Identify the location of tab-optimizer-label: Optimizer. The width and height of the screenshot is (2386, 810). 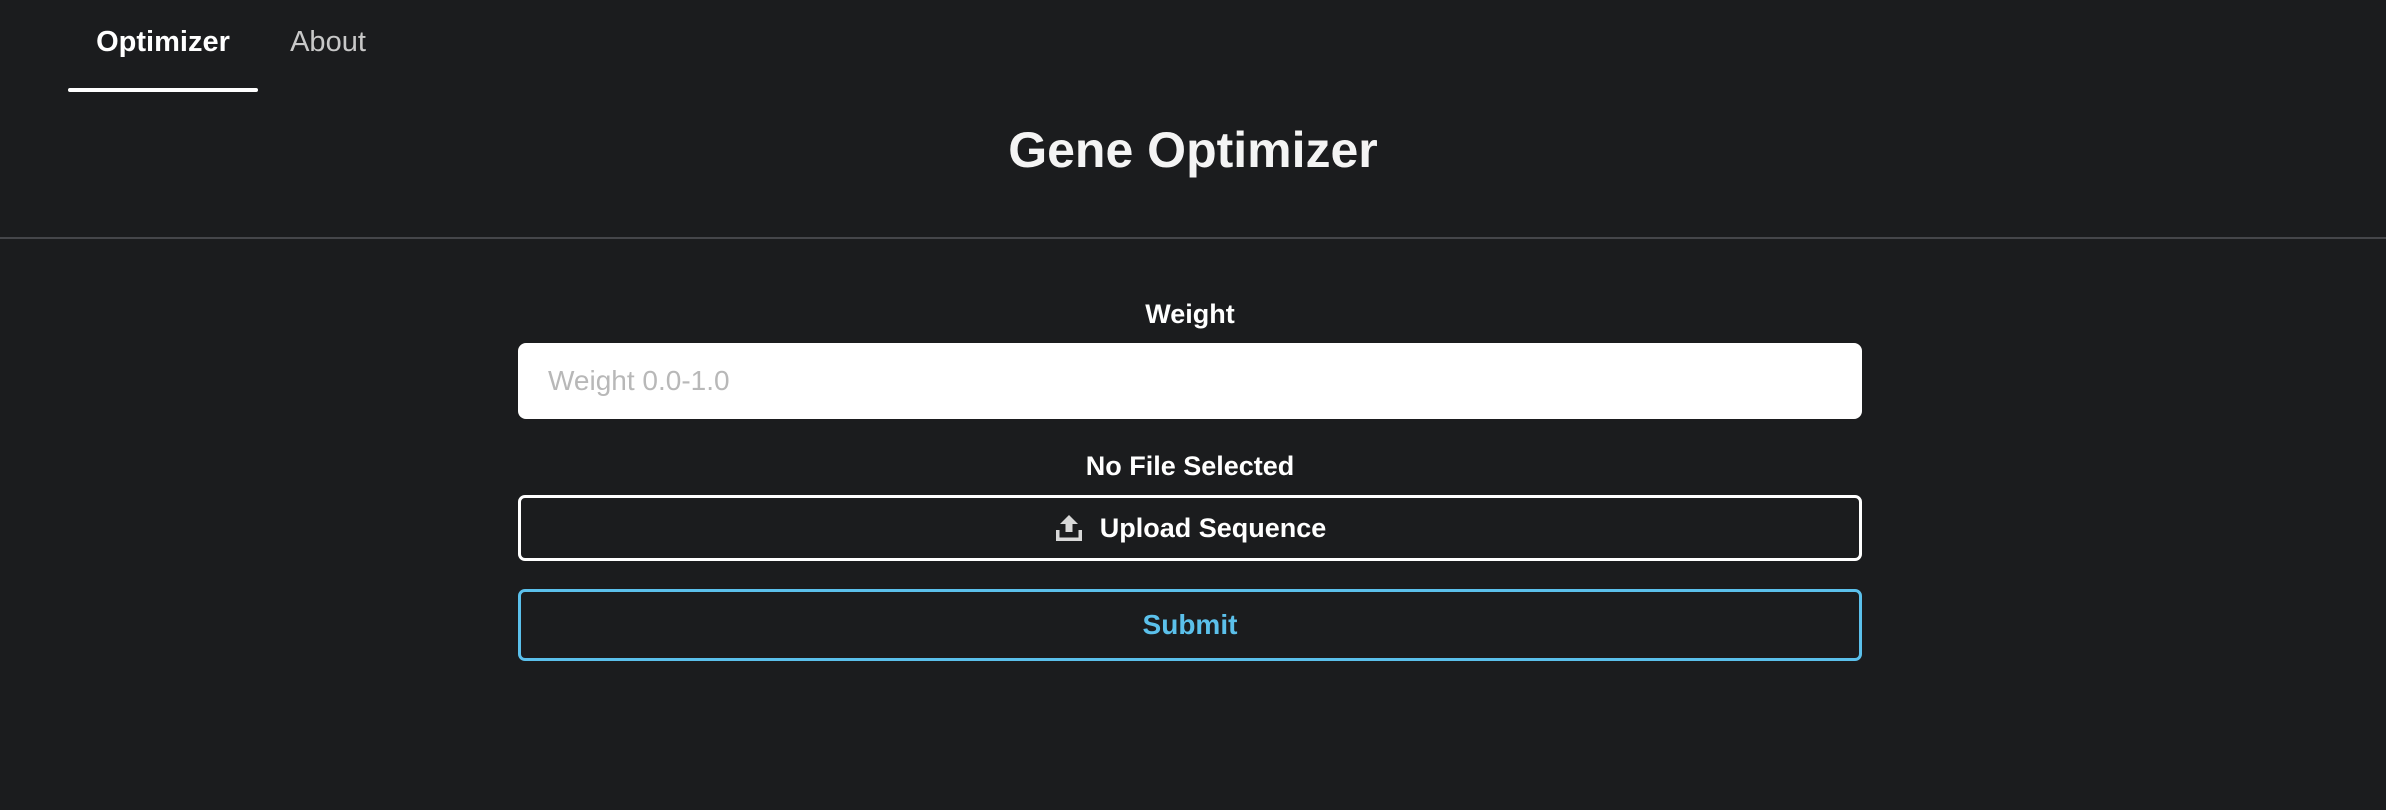
(163, 41).